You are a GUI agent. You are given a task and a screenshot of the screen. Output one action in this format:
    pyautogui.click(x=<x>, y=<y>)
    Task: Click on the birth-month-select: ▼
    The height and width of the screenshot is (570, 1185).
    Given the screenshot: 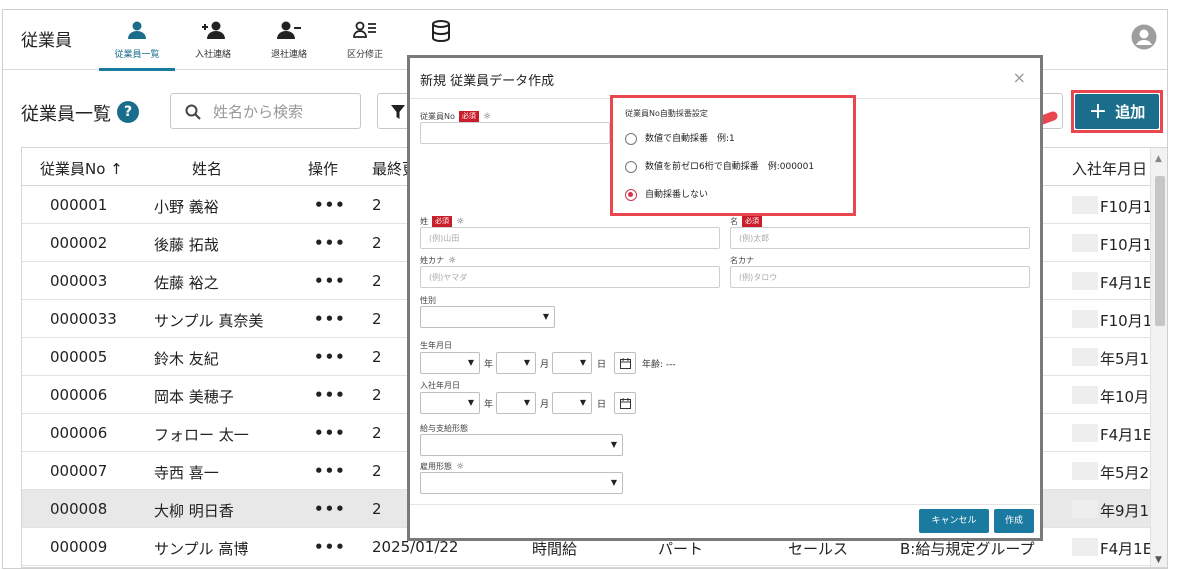 What is the action you would take?
    pyautogui.click(x=516, y=363)
    